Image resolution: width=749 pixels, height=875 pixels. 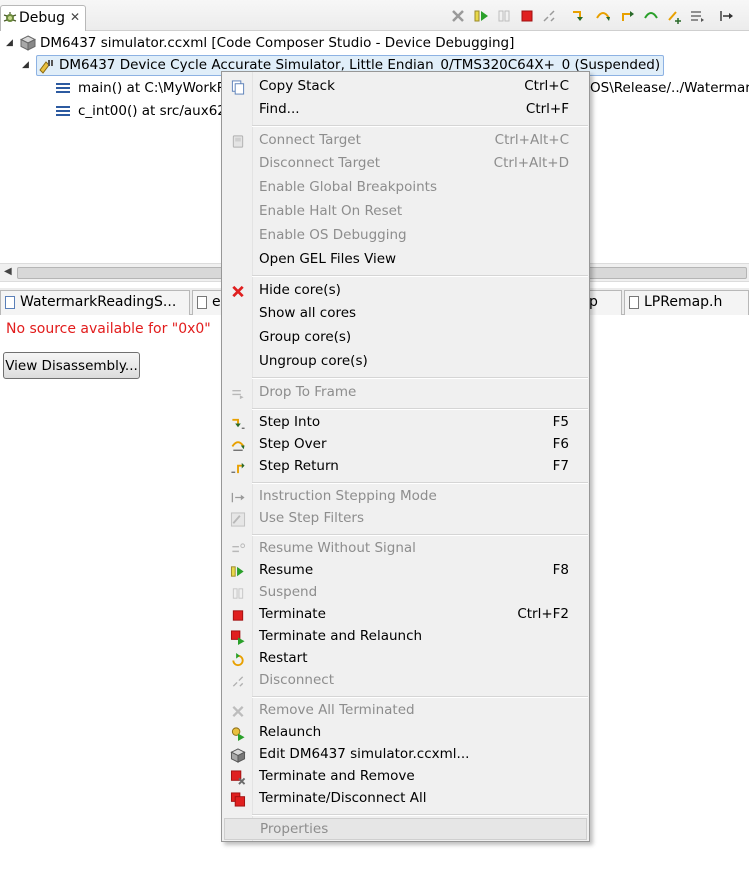 I want to click on menu-item-hide-cores: Hide core(s), so click(x=405, y=291).